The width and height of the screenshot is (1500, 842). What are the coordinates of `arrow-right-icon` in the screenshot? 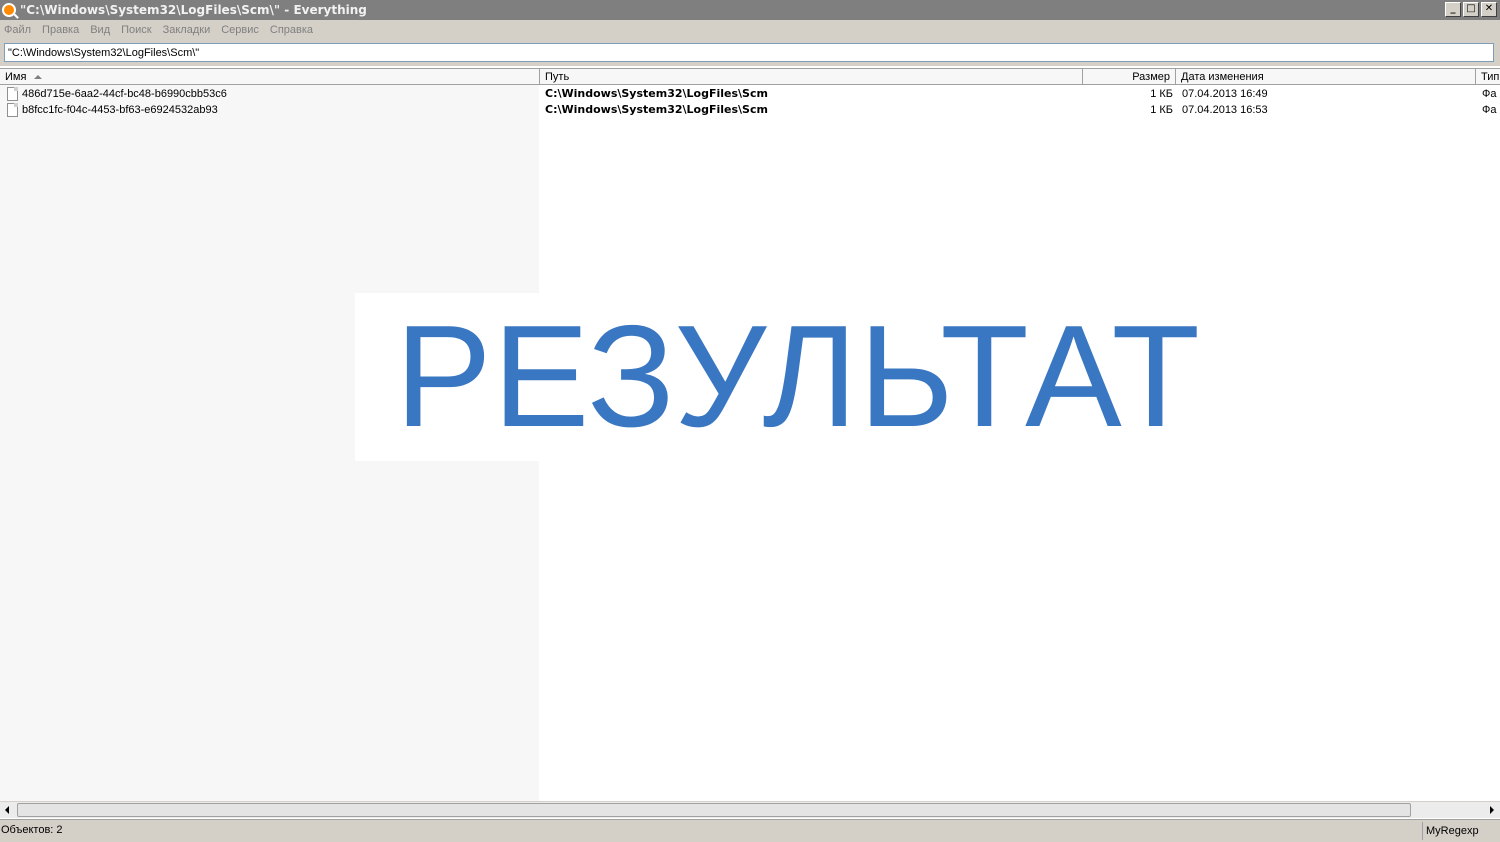 It's located at (1492, 810).